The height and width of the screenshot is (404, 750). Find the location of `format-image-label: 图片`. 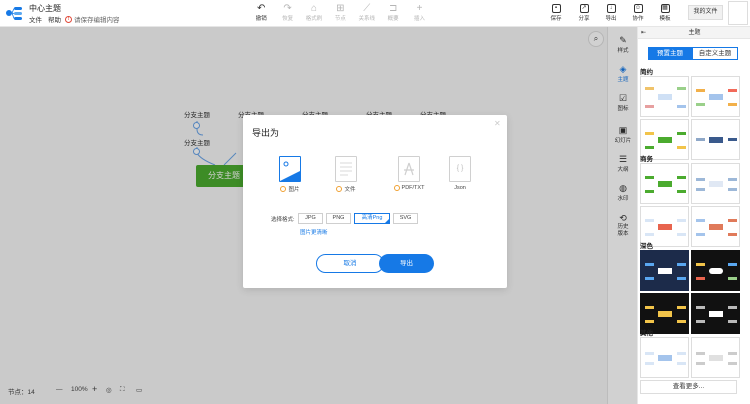

format-image-label: 图片 is located at coordinates (294, 190).